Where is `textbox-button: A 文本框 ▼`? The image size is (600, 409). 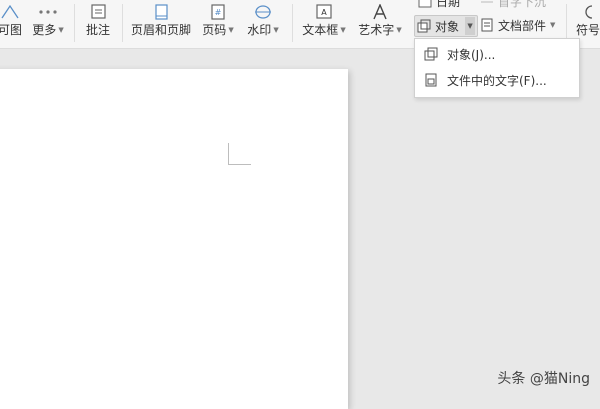
textbox-button: A 文本框 ▼ is located at coordinates (324, 24).